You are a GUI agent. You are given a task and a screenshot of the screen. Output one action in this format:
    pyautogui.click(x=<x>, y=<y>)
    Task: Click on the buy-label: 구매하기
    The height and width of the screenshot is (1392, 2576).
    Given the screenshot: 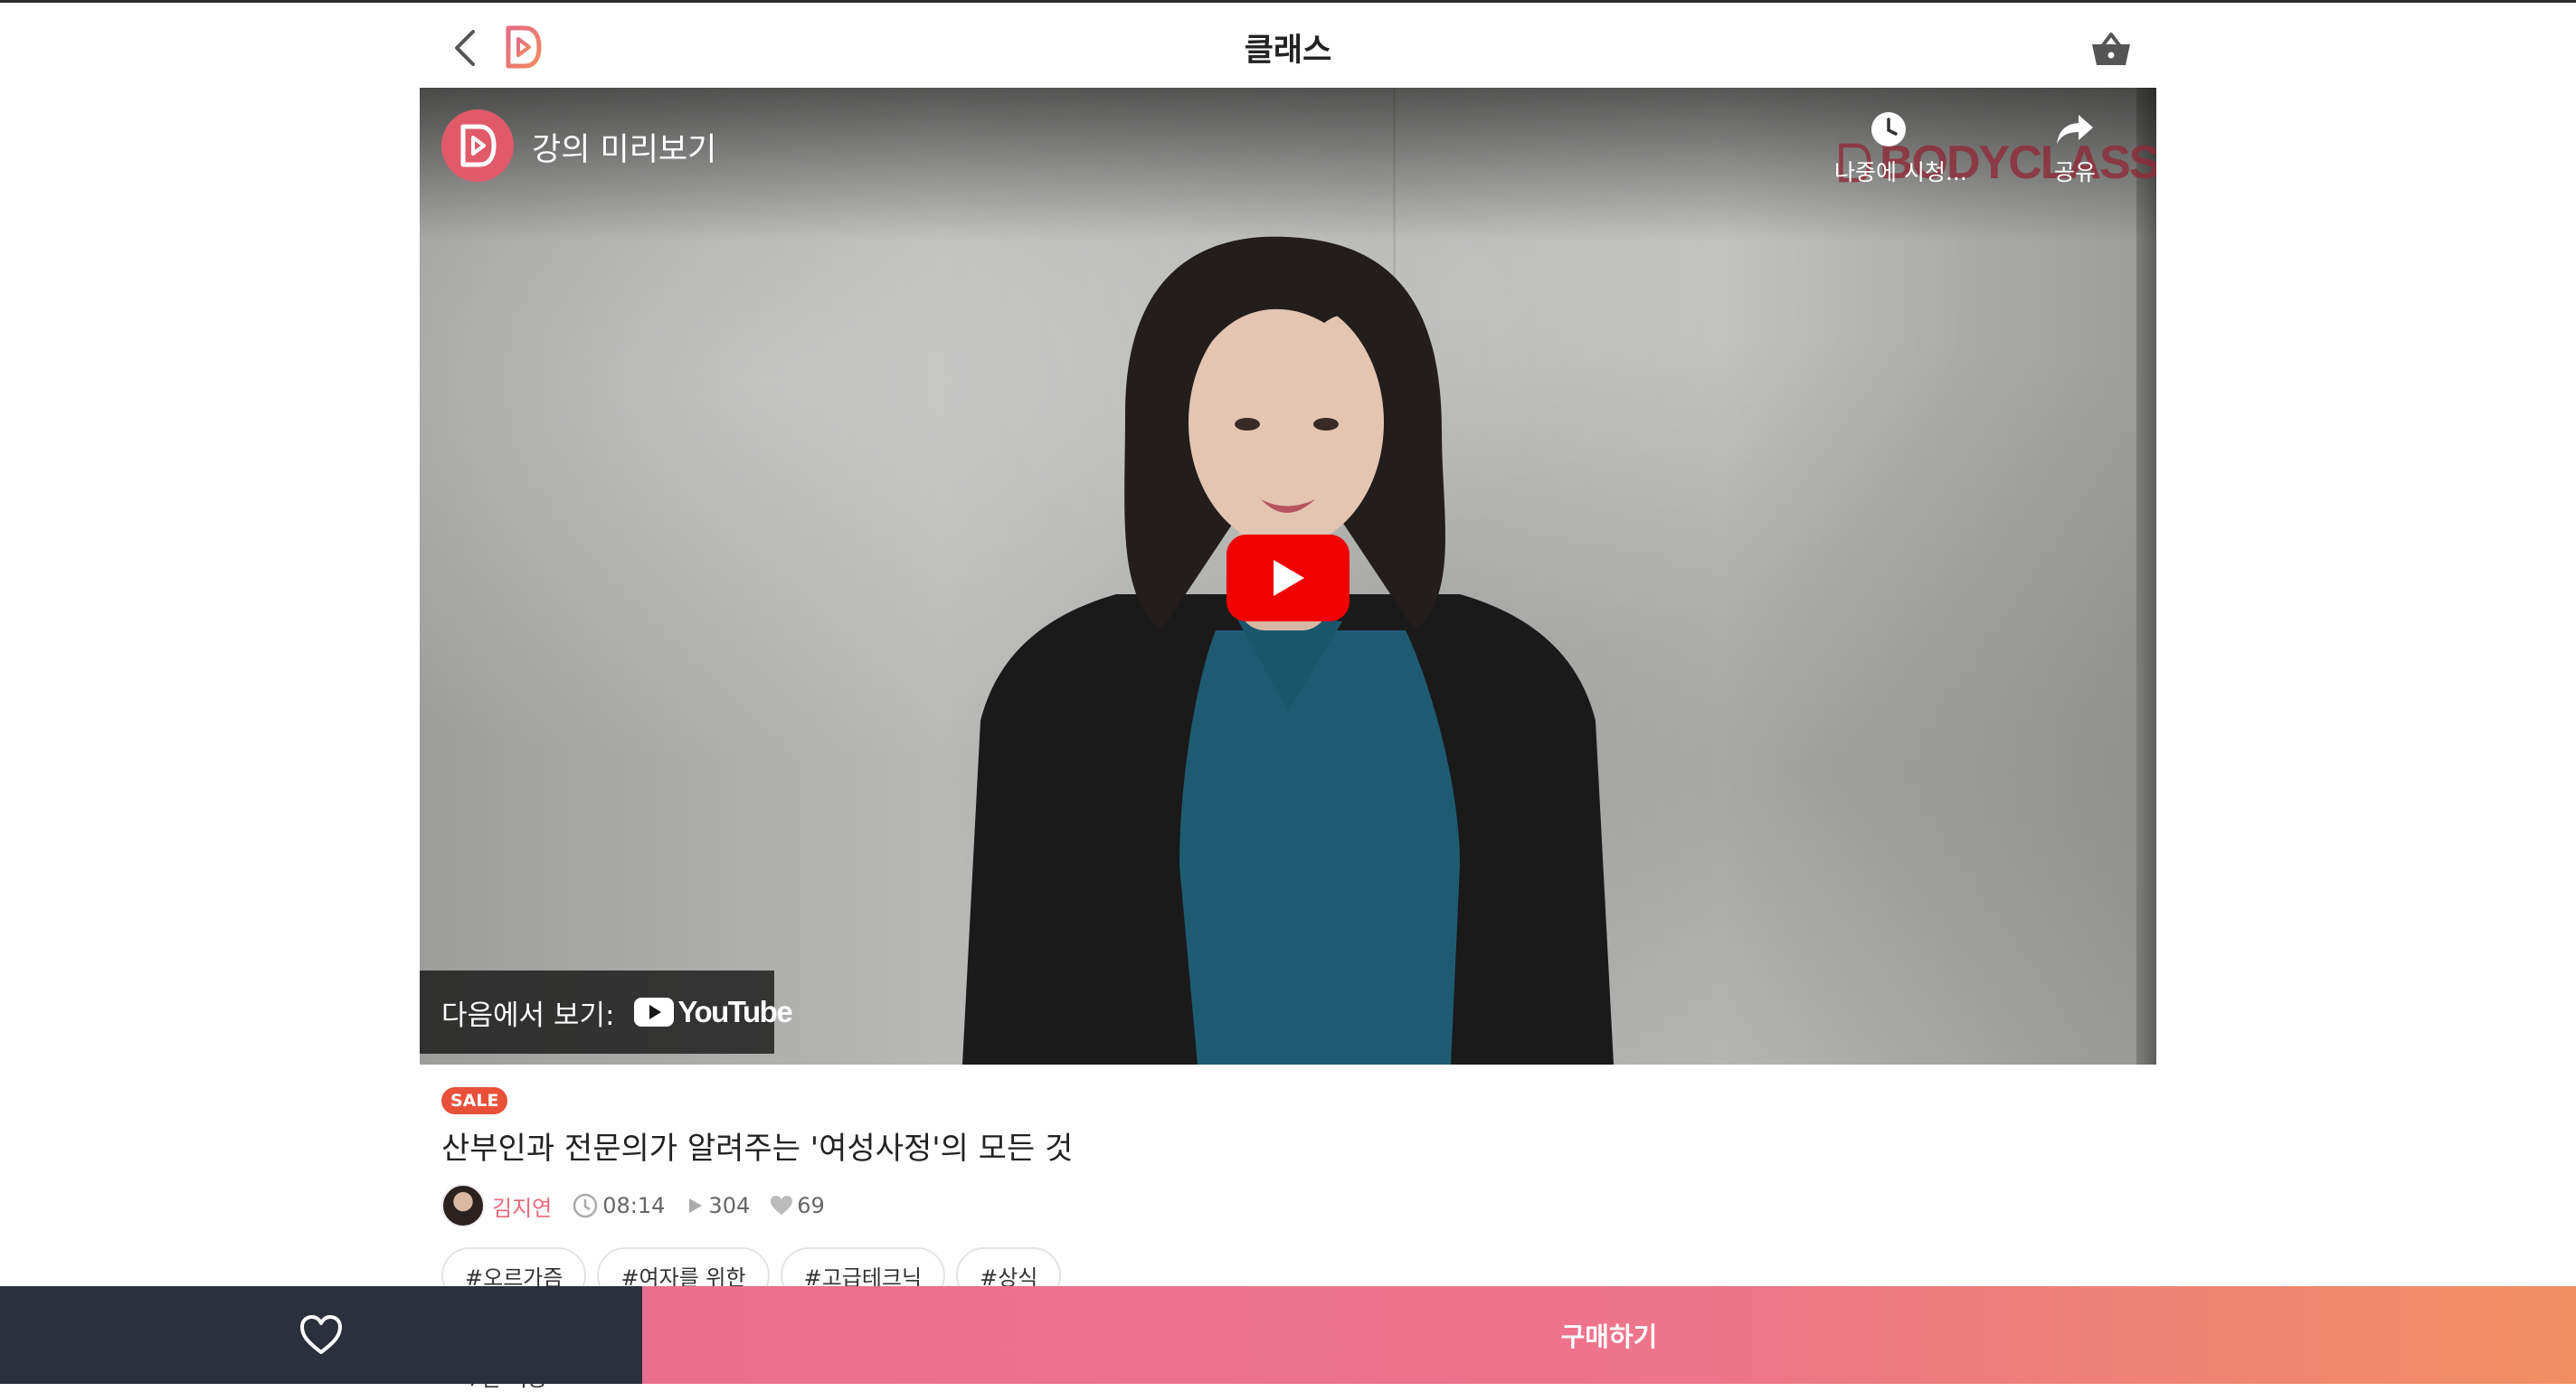 What is the action you would take?
    pyautogui.click(x=1609, y=1336)
    